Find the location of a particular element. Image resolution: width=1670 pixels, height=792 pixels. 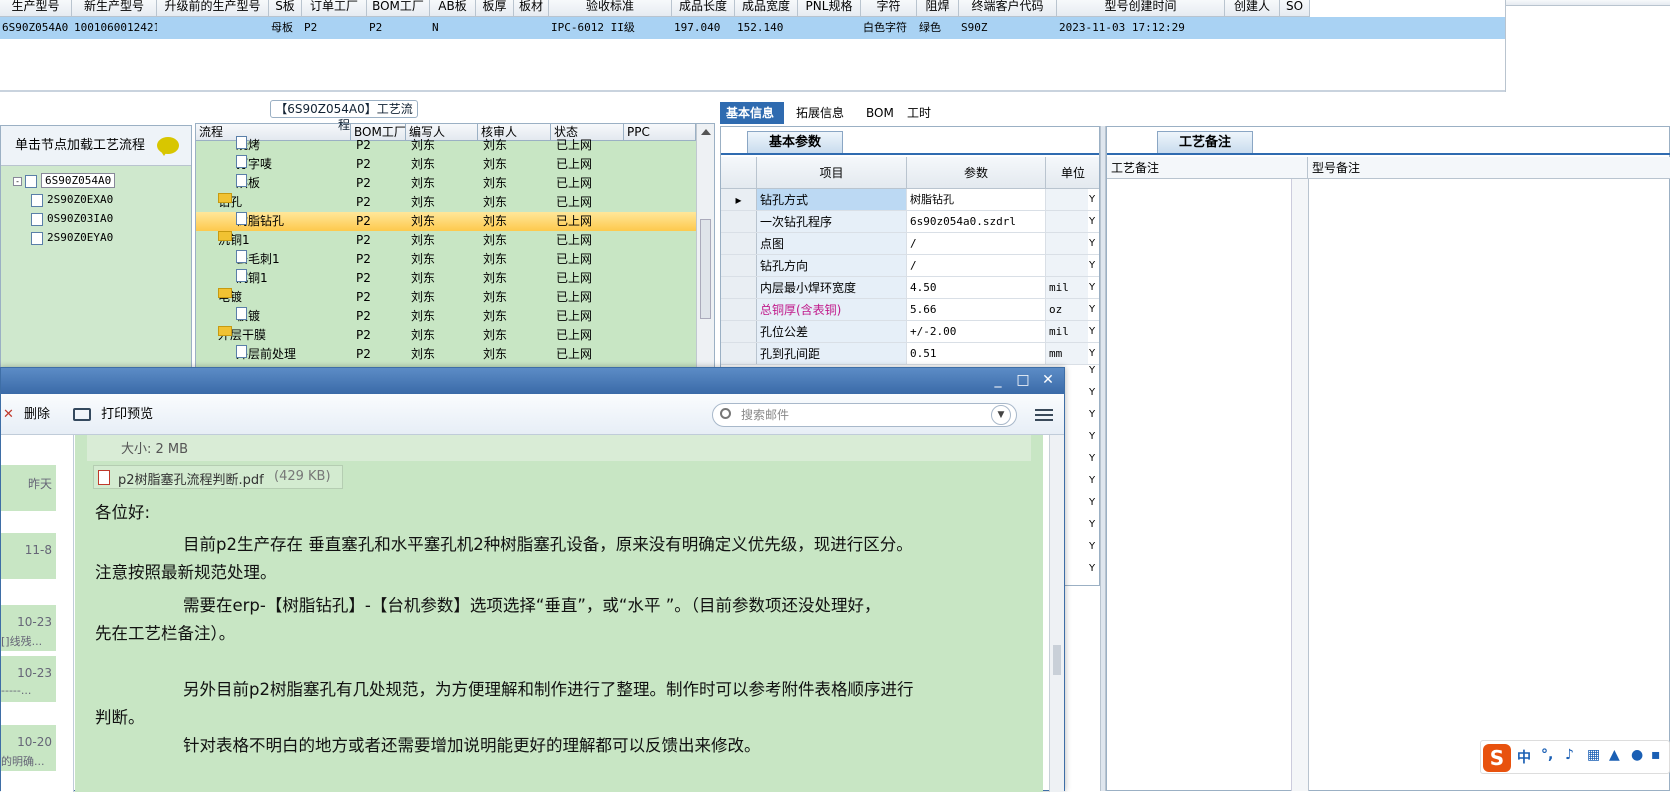

mic-icon: ♪ is located at coordinates (1569, 755).